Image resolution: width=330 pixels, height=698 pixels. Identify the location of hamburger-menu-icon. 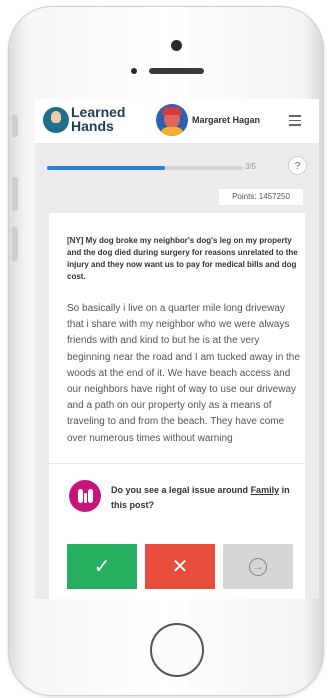
(295, 120).